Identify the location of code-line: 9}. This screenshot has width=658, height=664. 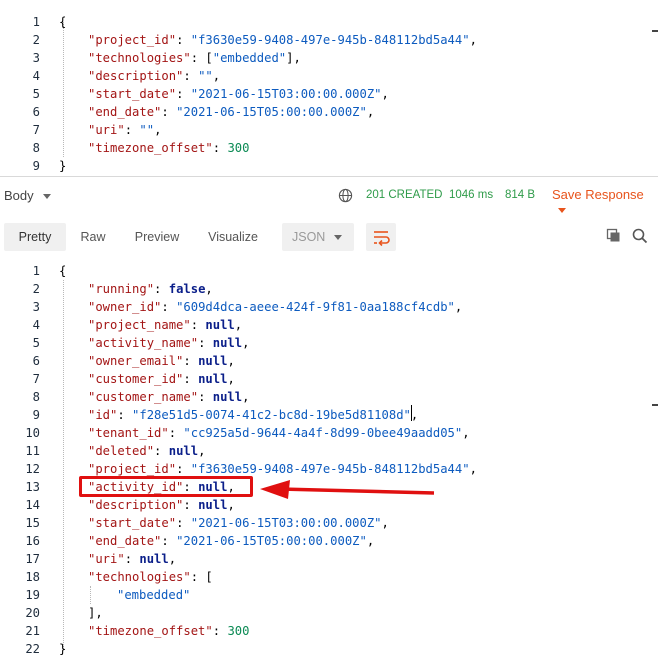
(329, 166).